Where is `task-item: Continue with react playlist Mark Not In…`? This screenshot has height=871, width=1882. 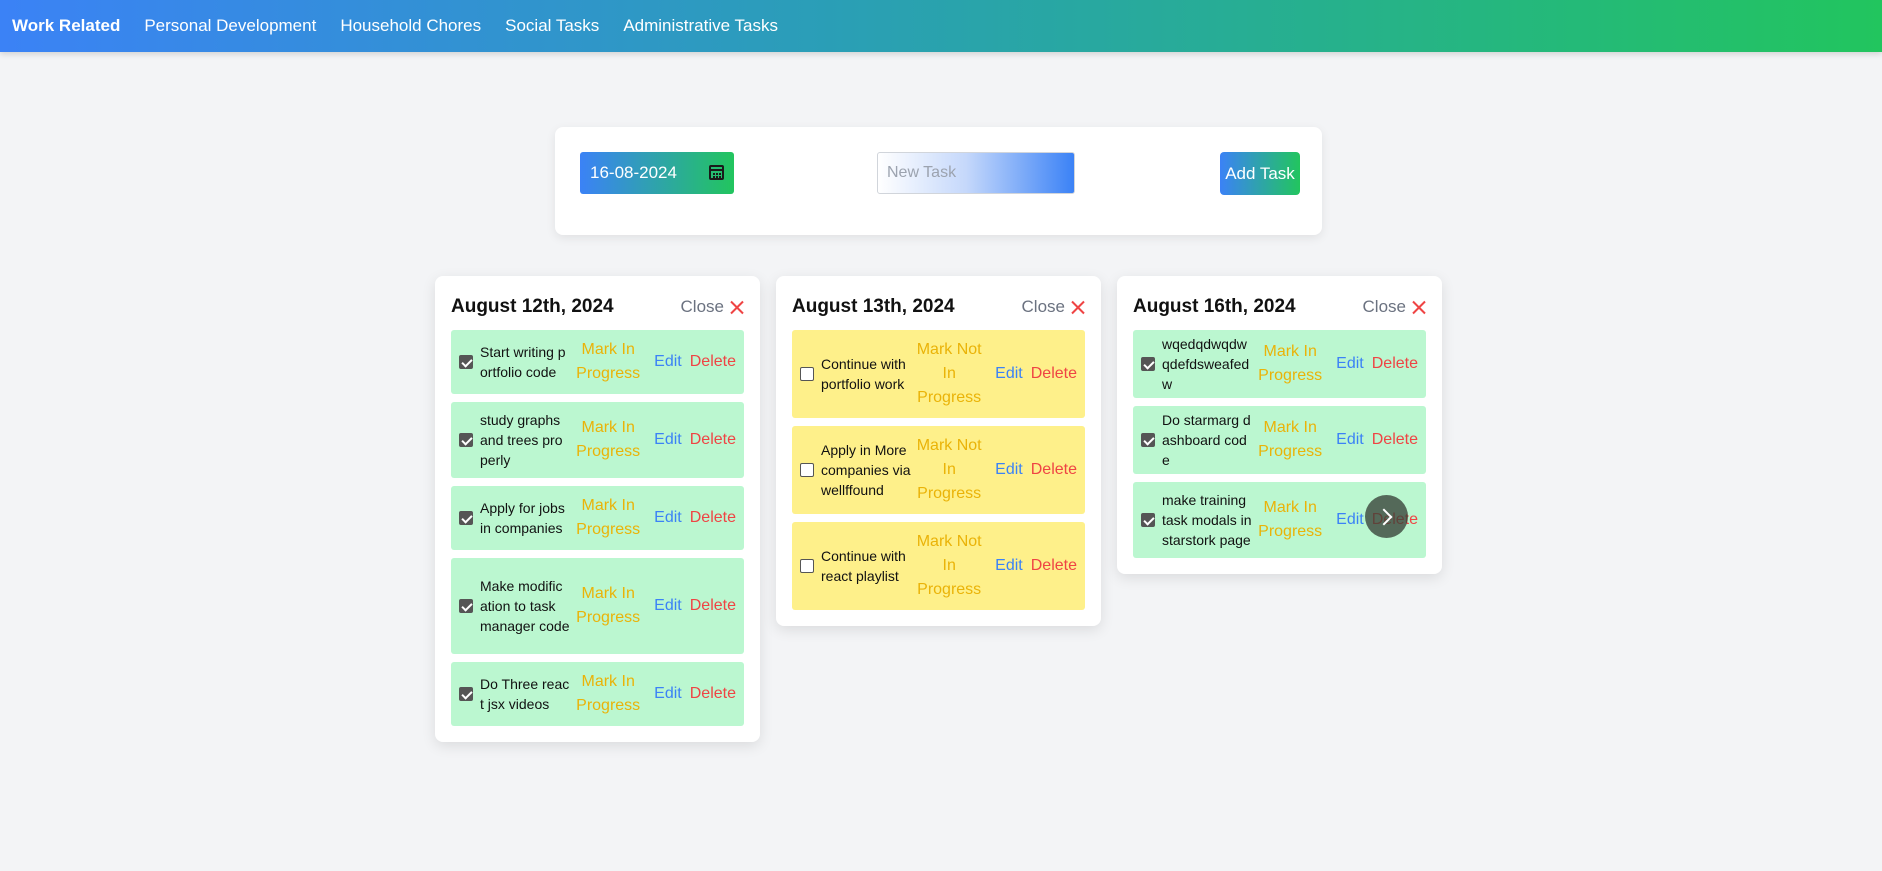
task-item: Continue with react playlist Mark Not In… is located at coordinates (938, 566).